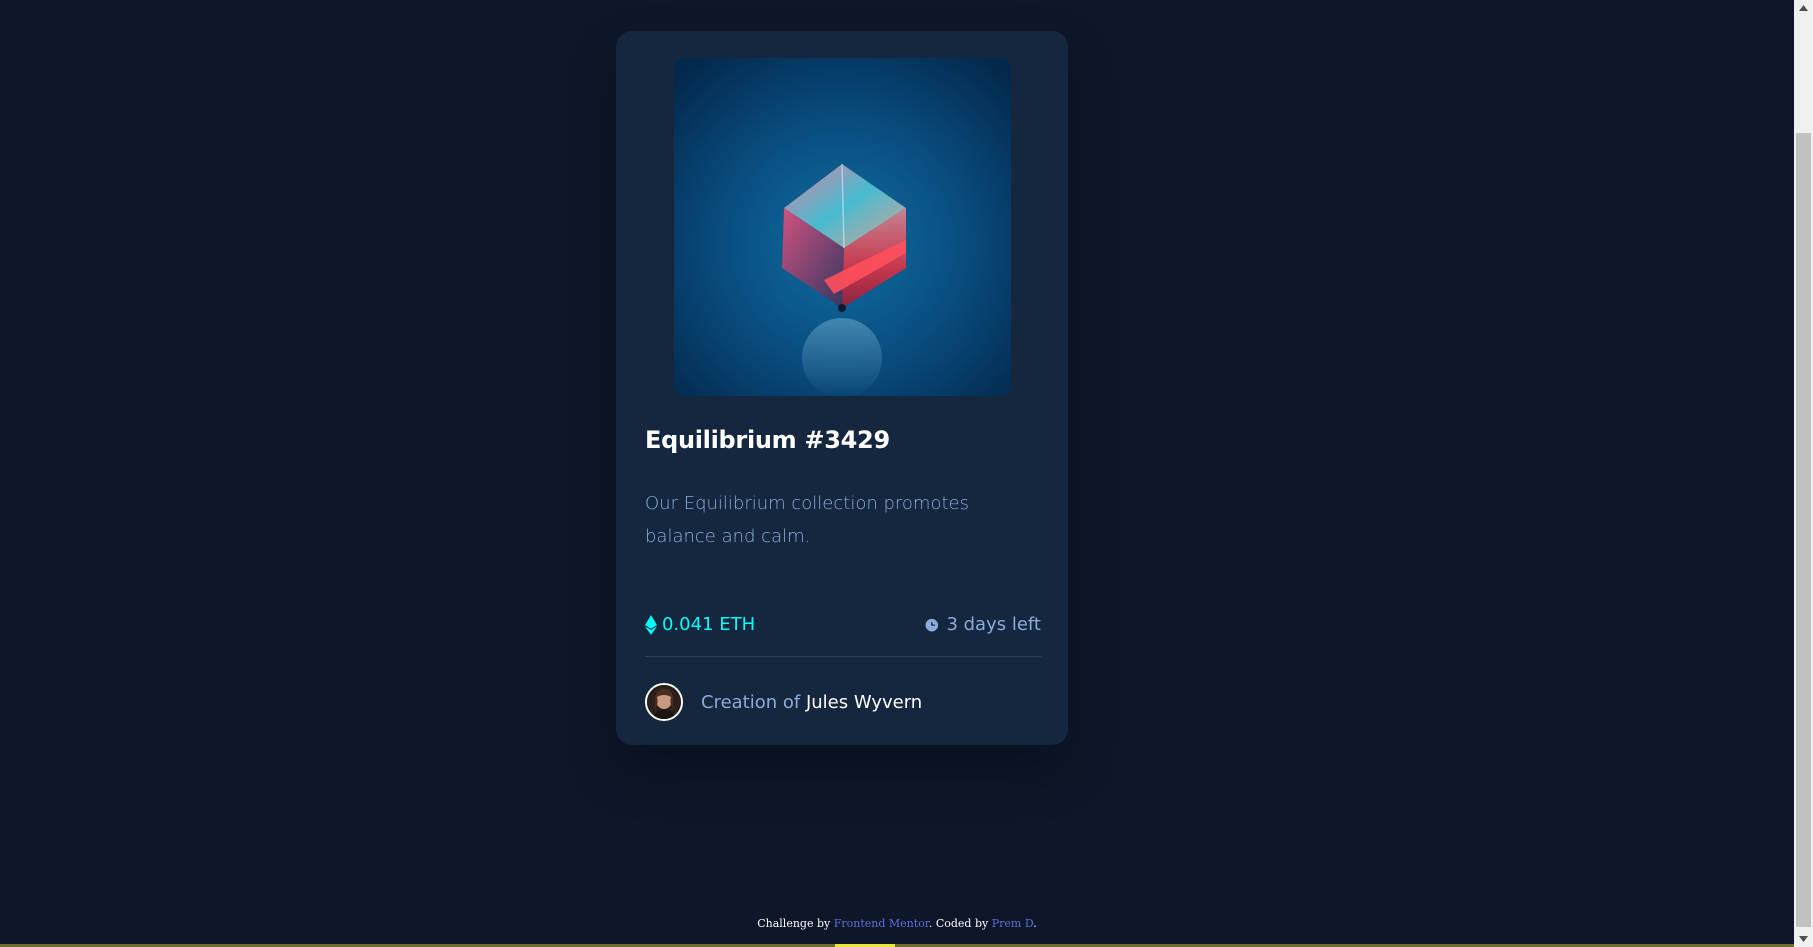 This screenshot has height=947, width=1813. I want to click on attribution-suffix: ., so click(1035, 923).